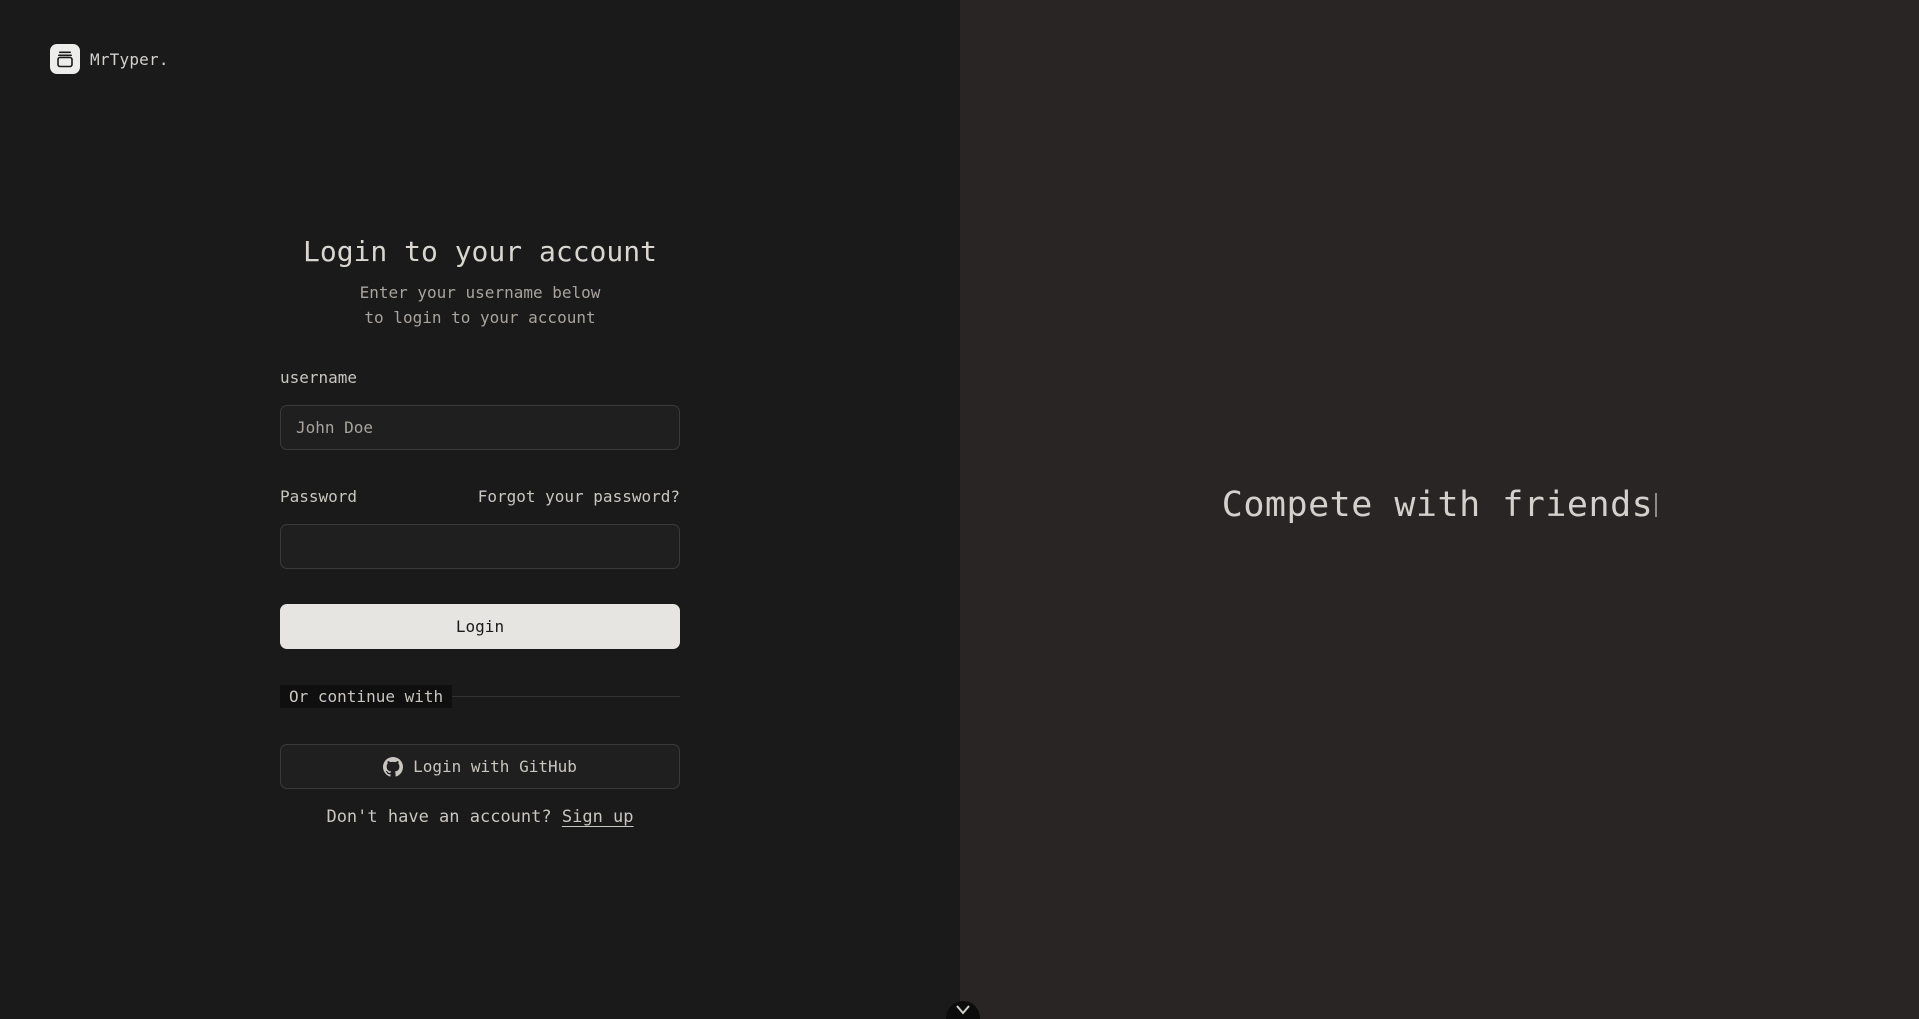 This screenshot has width=1919, height=1019. What do you see at coordinates (1656, 504) in the screenshot?
I see `typing-caret` at bounding box center [1656, 504].